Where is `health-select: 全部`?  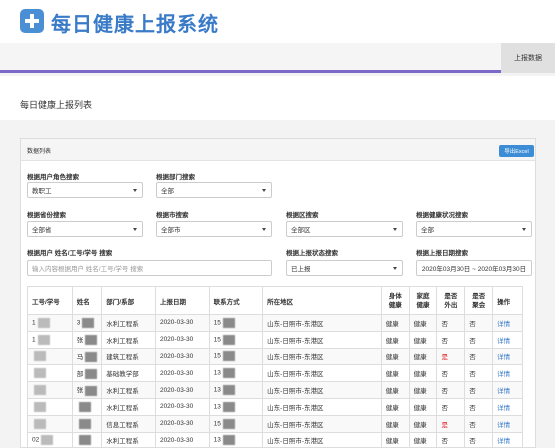
health-select: 全部 is located at coordinates (474, 229).